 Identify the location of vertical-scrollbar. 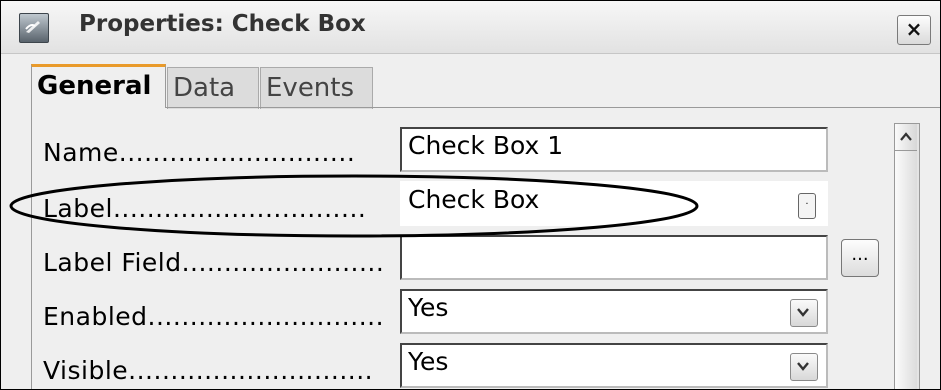
(907, 256).